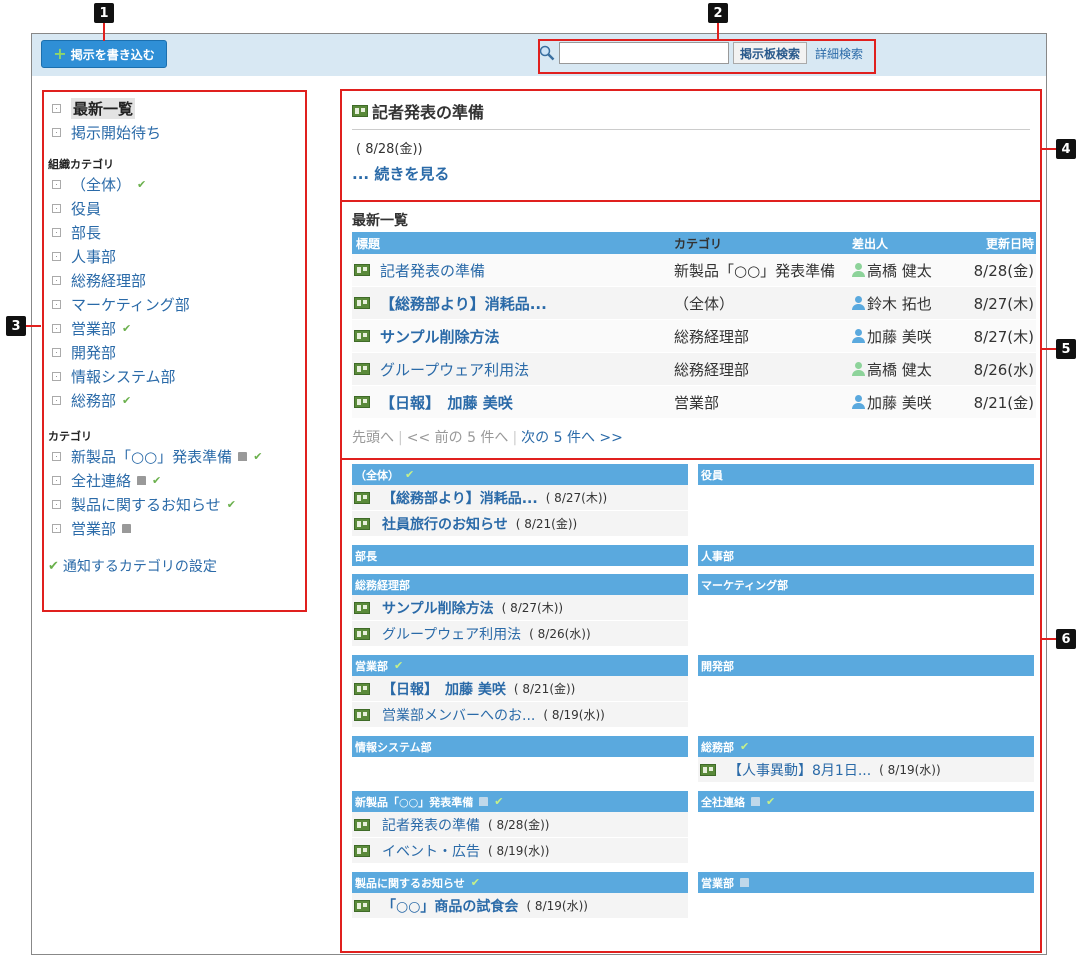 The height and width of the screenshot is (955, 1085). Describe the element at coordinates (519, 851) in the screenshot. I see `post-date: ( 8/19(水))` at that location.